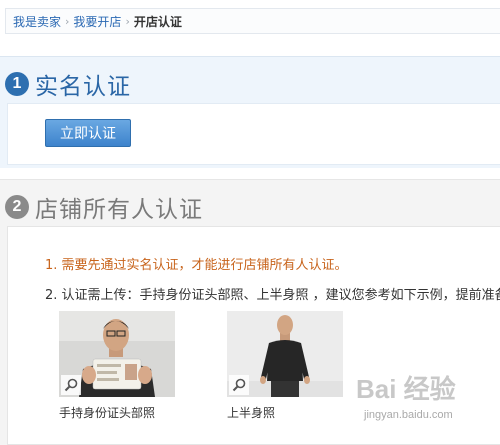 This screenshot has height=445, width=500. I want to click on breadcrumb-link-open-shop: 我要开店, so click(97, 21).